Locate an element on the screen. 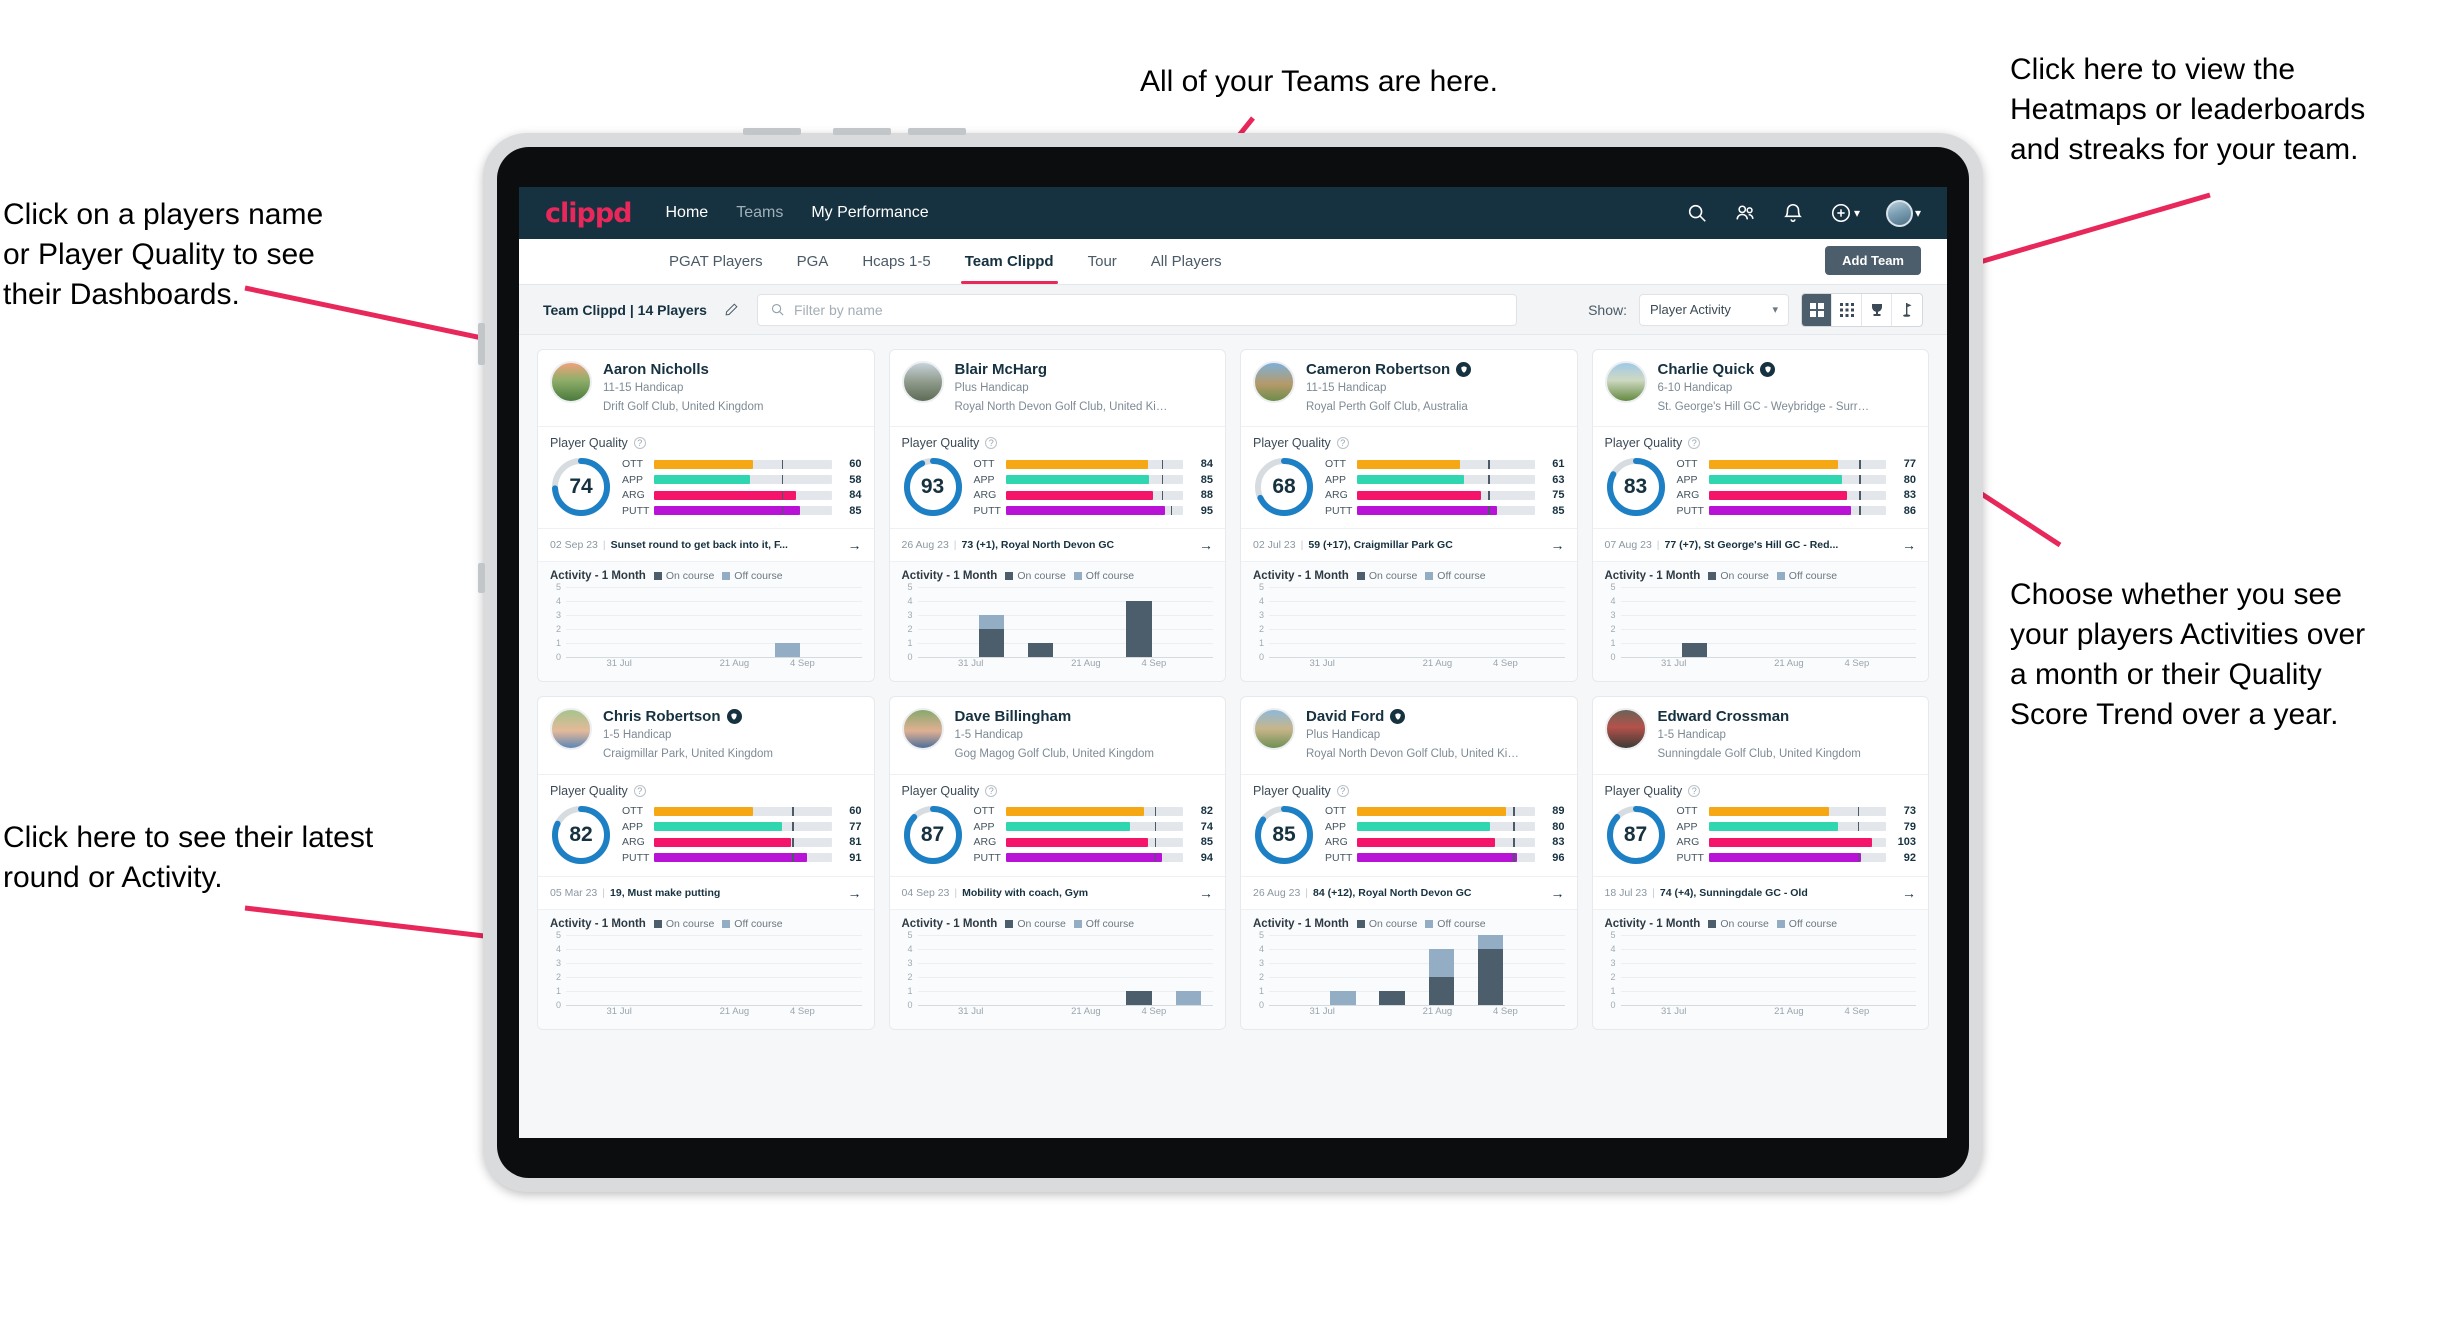 This screenshot has height=1319, width=2452. nav-my-performance: My Performance is located at coordinates (869, 213).